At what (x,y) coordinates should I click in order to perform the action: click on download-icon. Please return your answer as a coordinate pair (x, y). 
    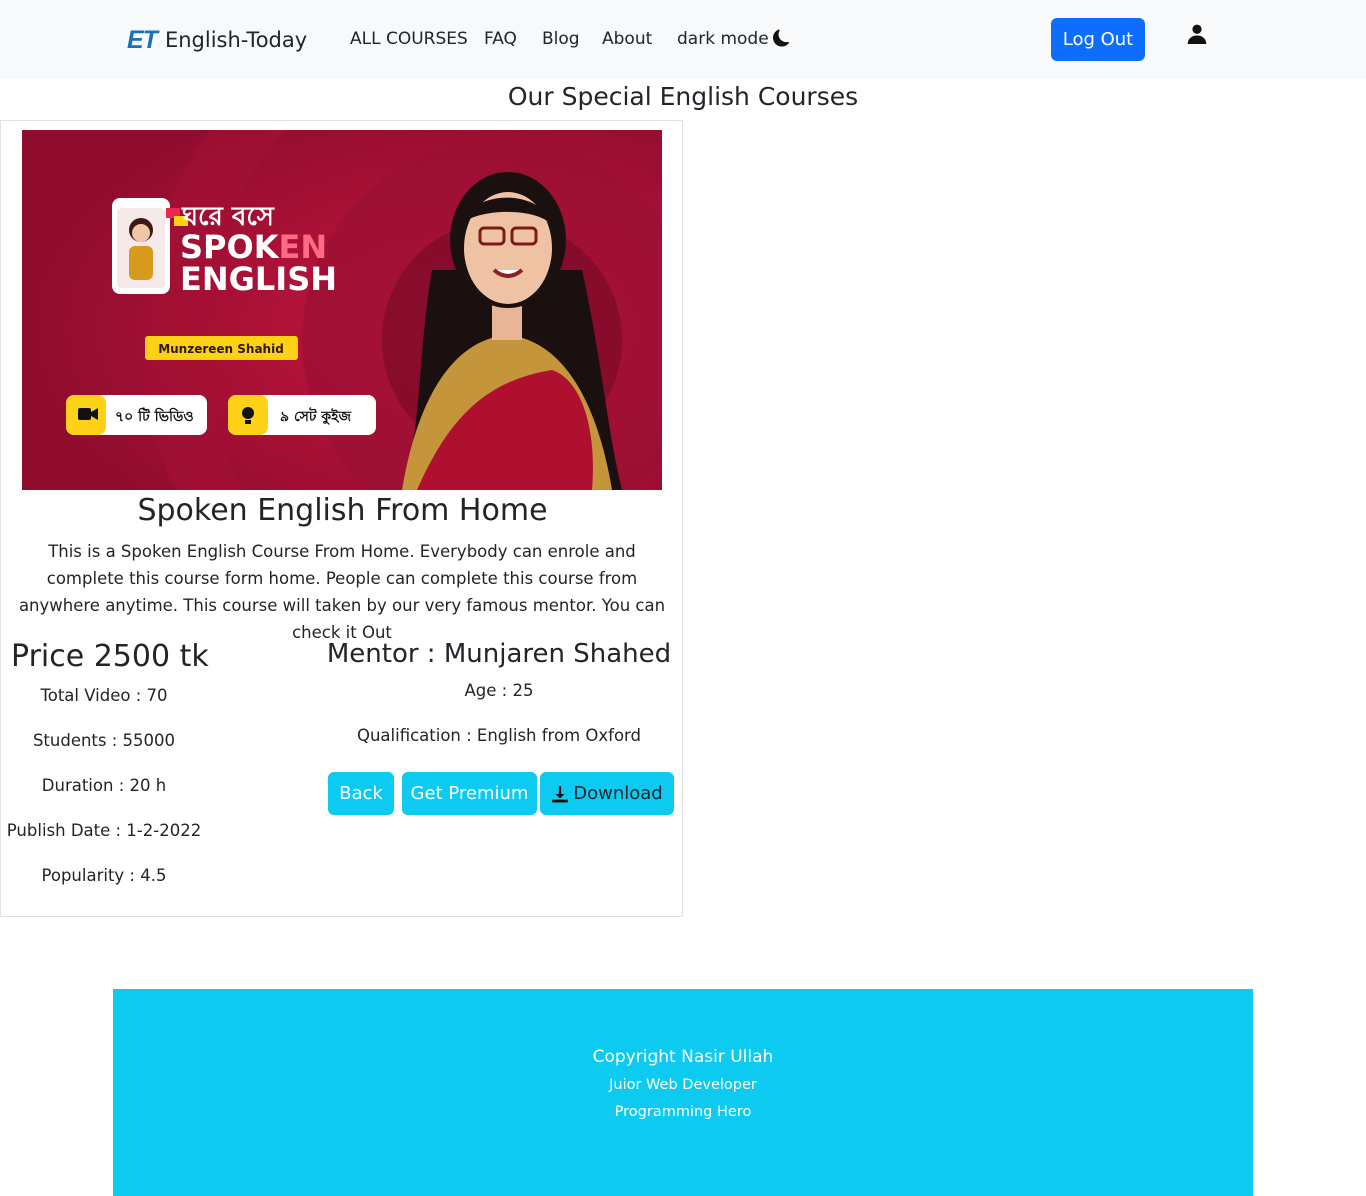
    Looking at the image, I should click on (560, 793).